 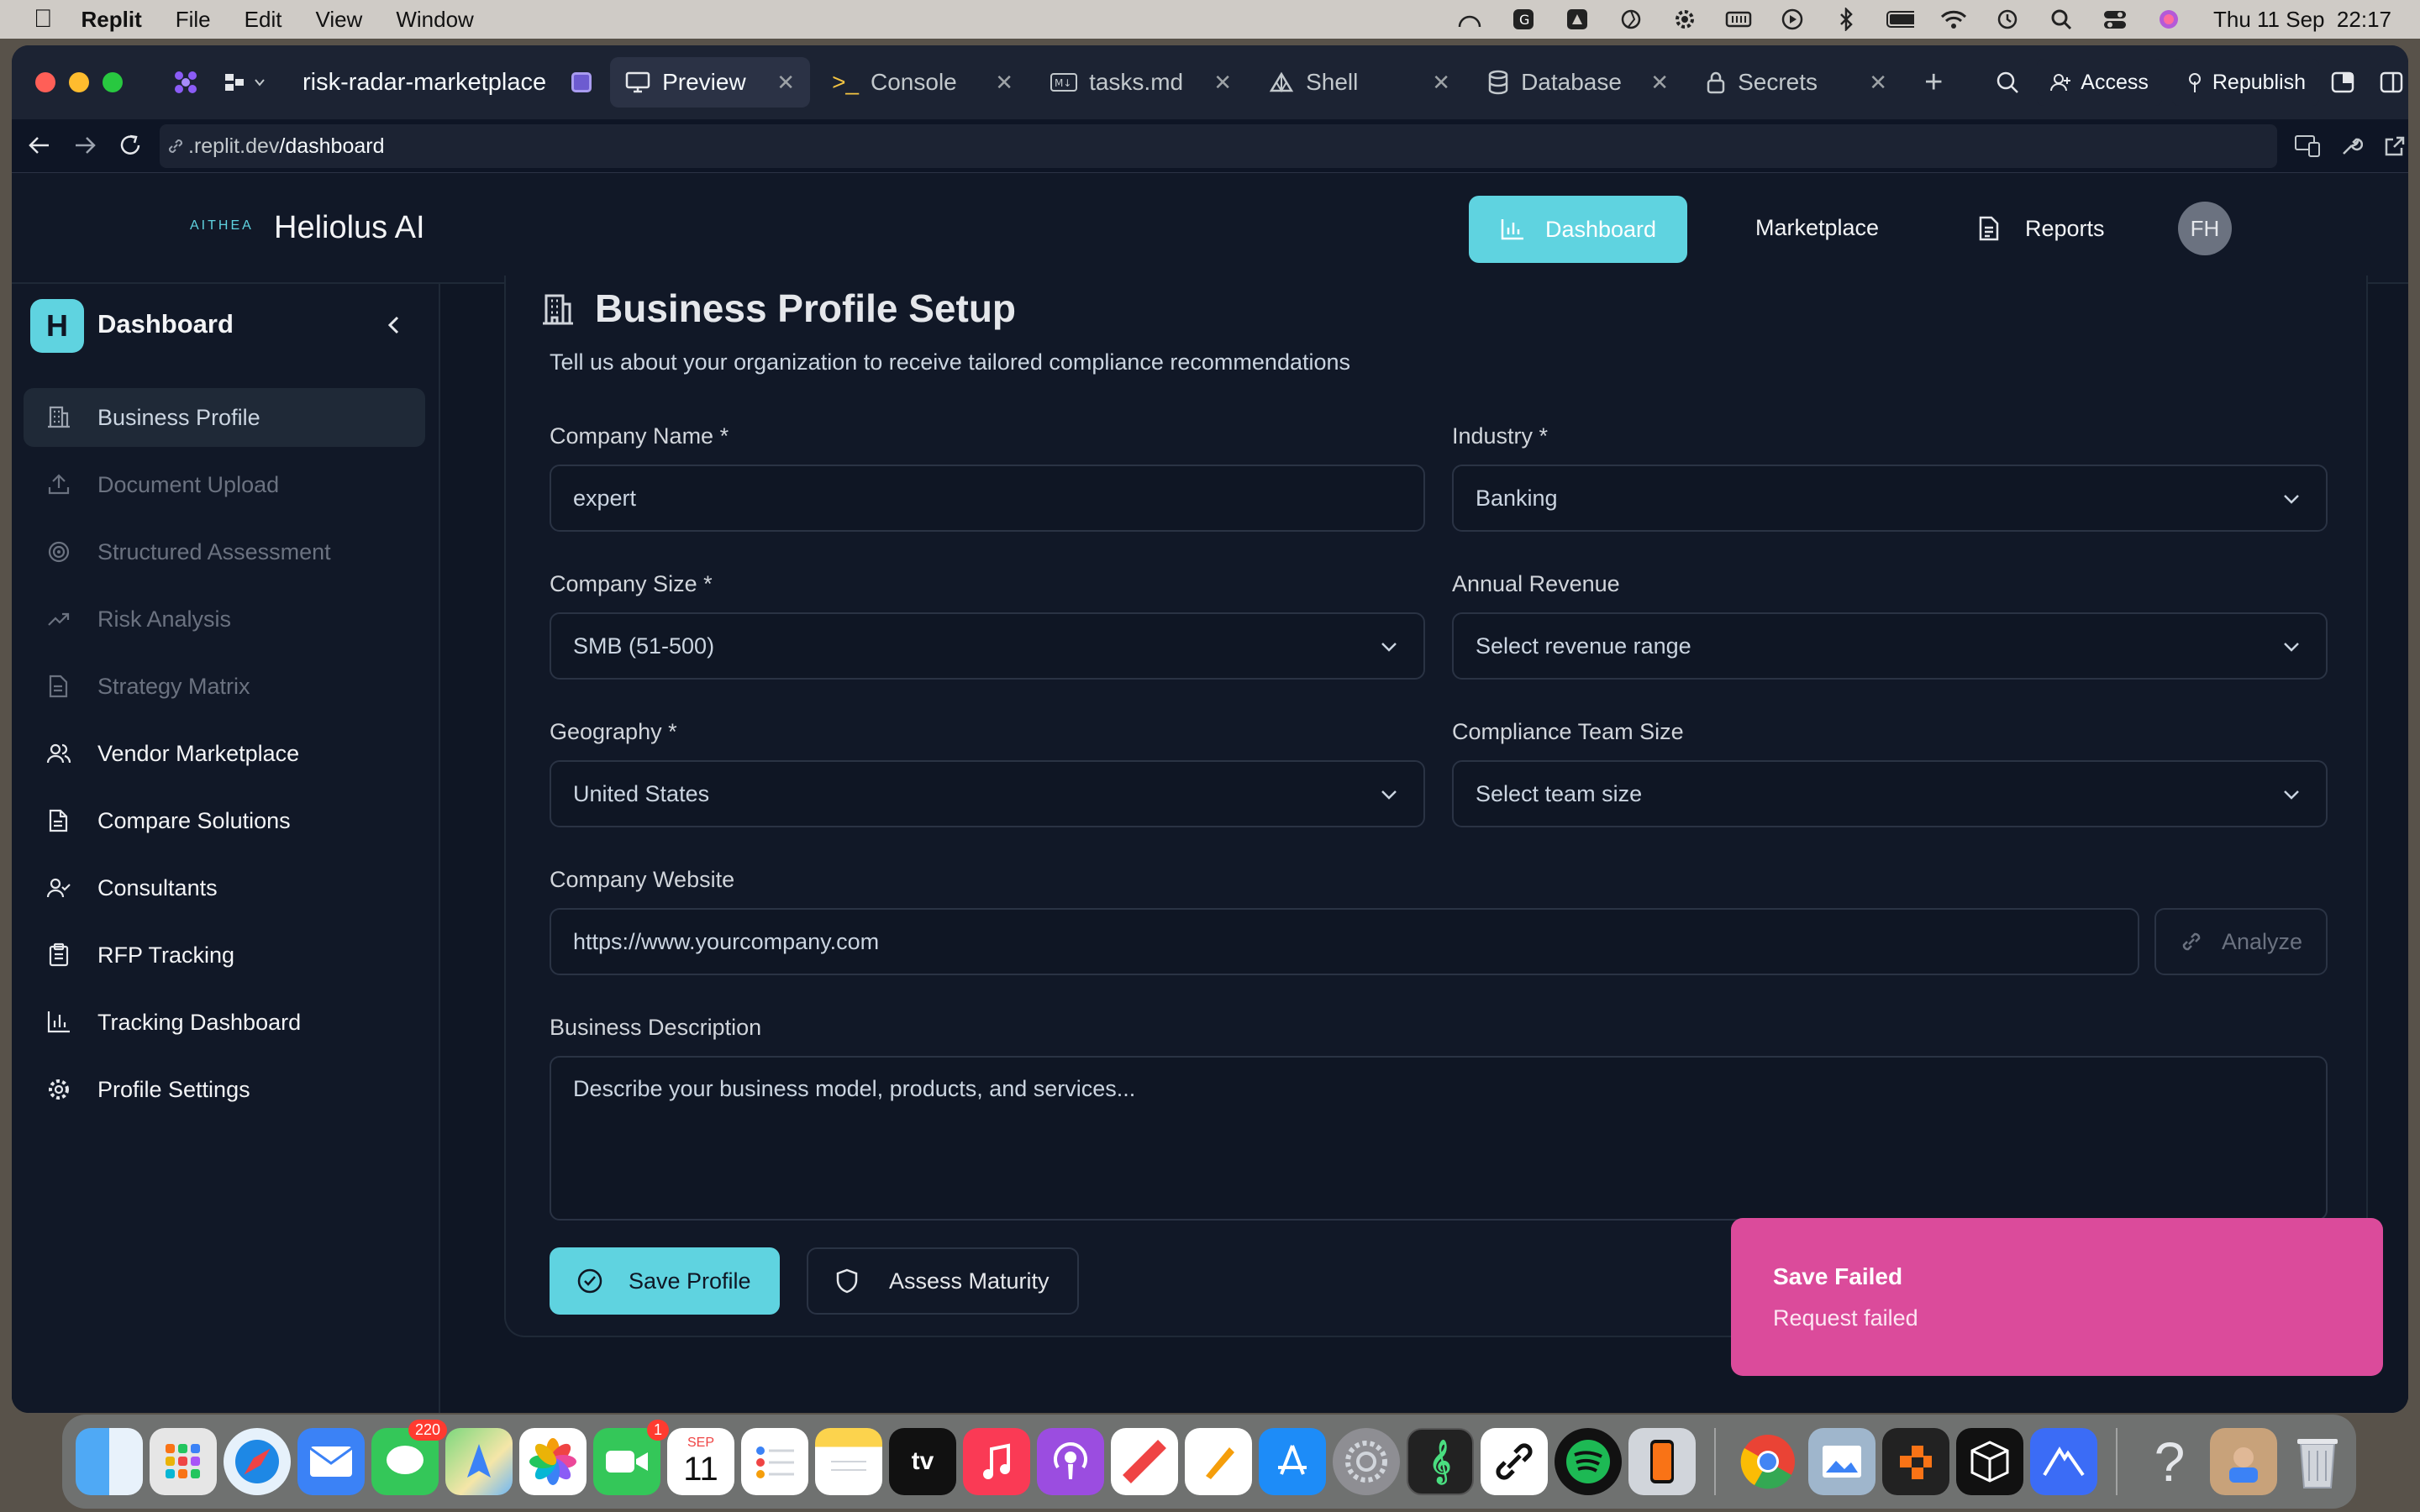 I want to click on maps-icon, so click(x=479, y=1461).